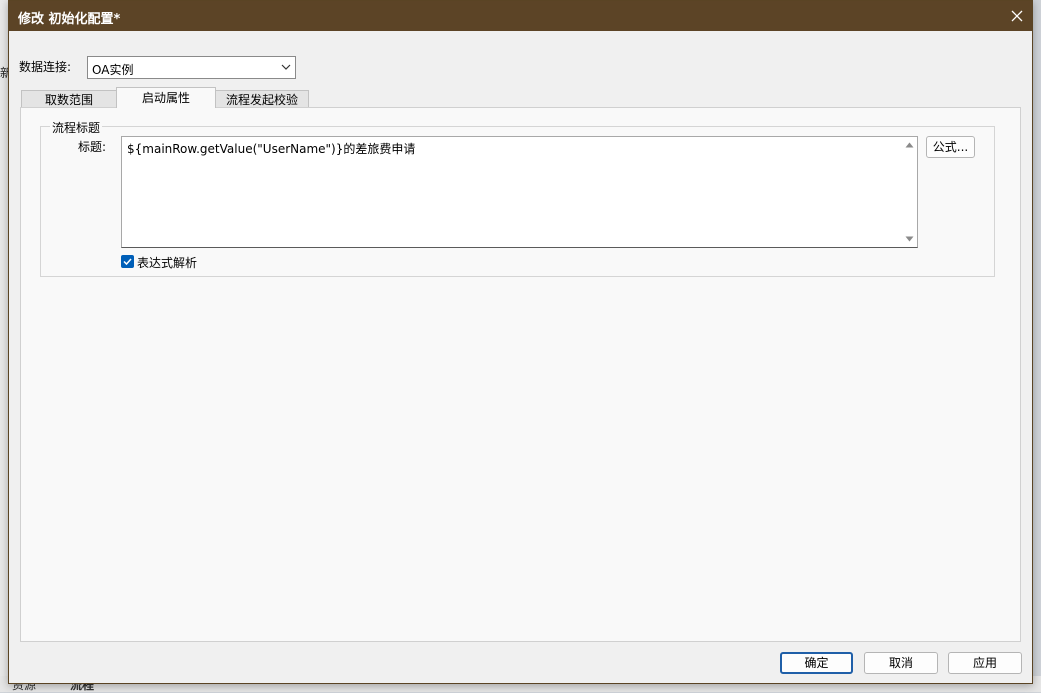 This screenshot has height=693, width=1041. Describe the element at coordinates (45, 67) in the screenshot. I see `data-connection-label: 数据连接:` at that location.